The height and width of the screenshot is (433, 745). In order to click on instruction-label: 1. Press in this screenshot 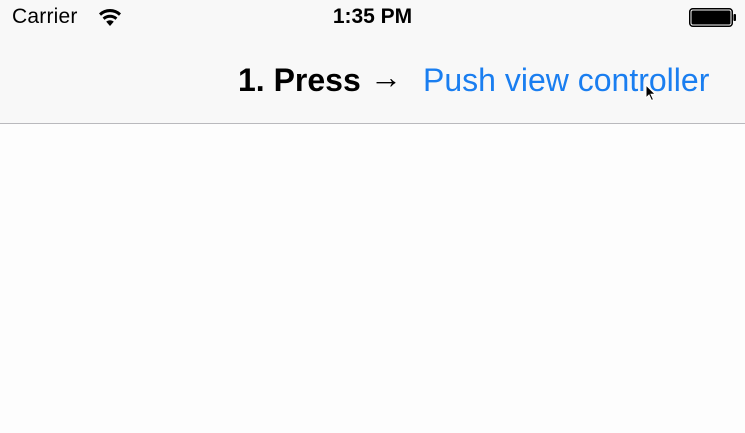, I will do `click(299, 80)`.